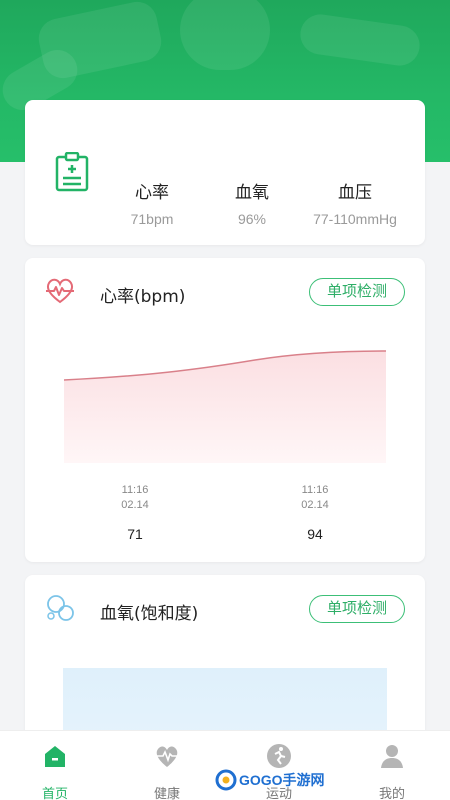 Image resolution: width=450 pixels, height=800 pixels. Describe the element at coordinates (60, 291) in the screenshot. I see `heartbeat-icon` at that location.